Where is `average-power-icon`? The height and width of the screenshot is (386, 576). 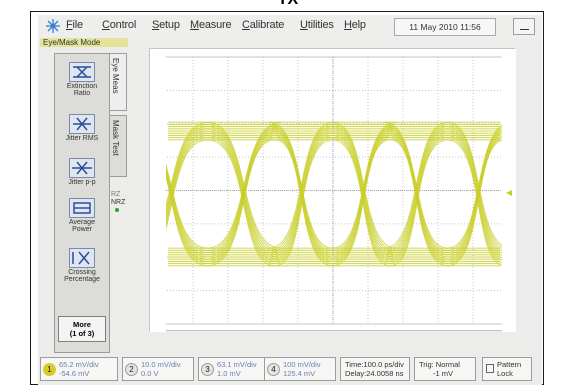 average-power-icon is located at coordinates (82, 208).